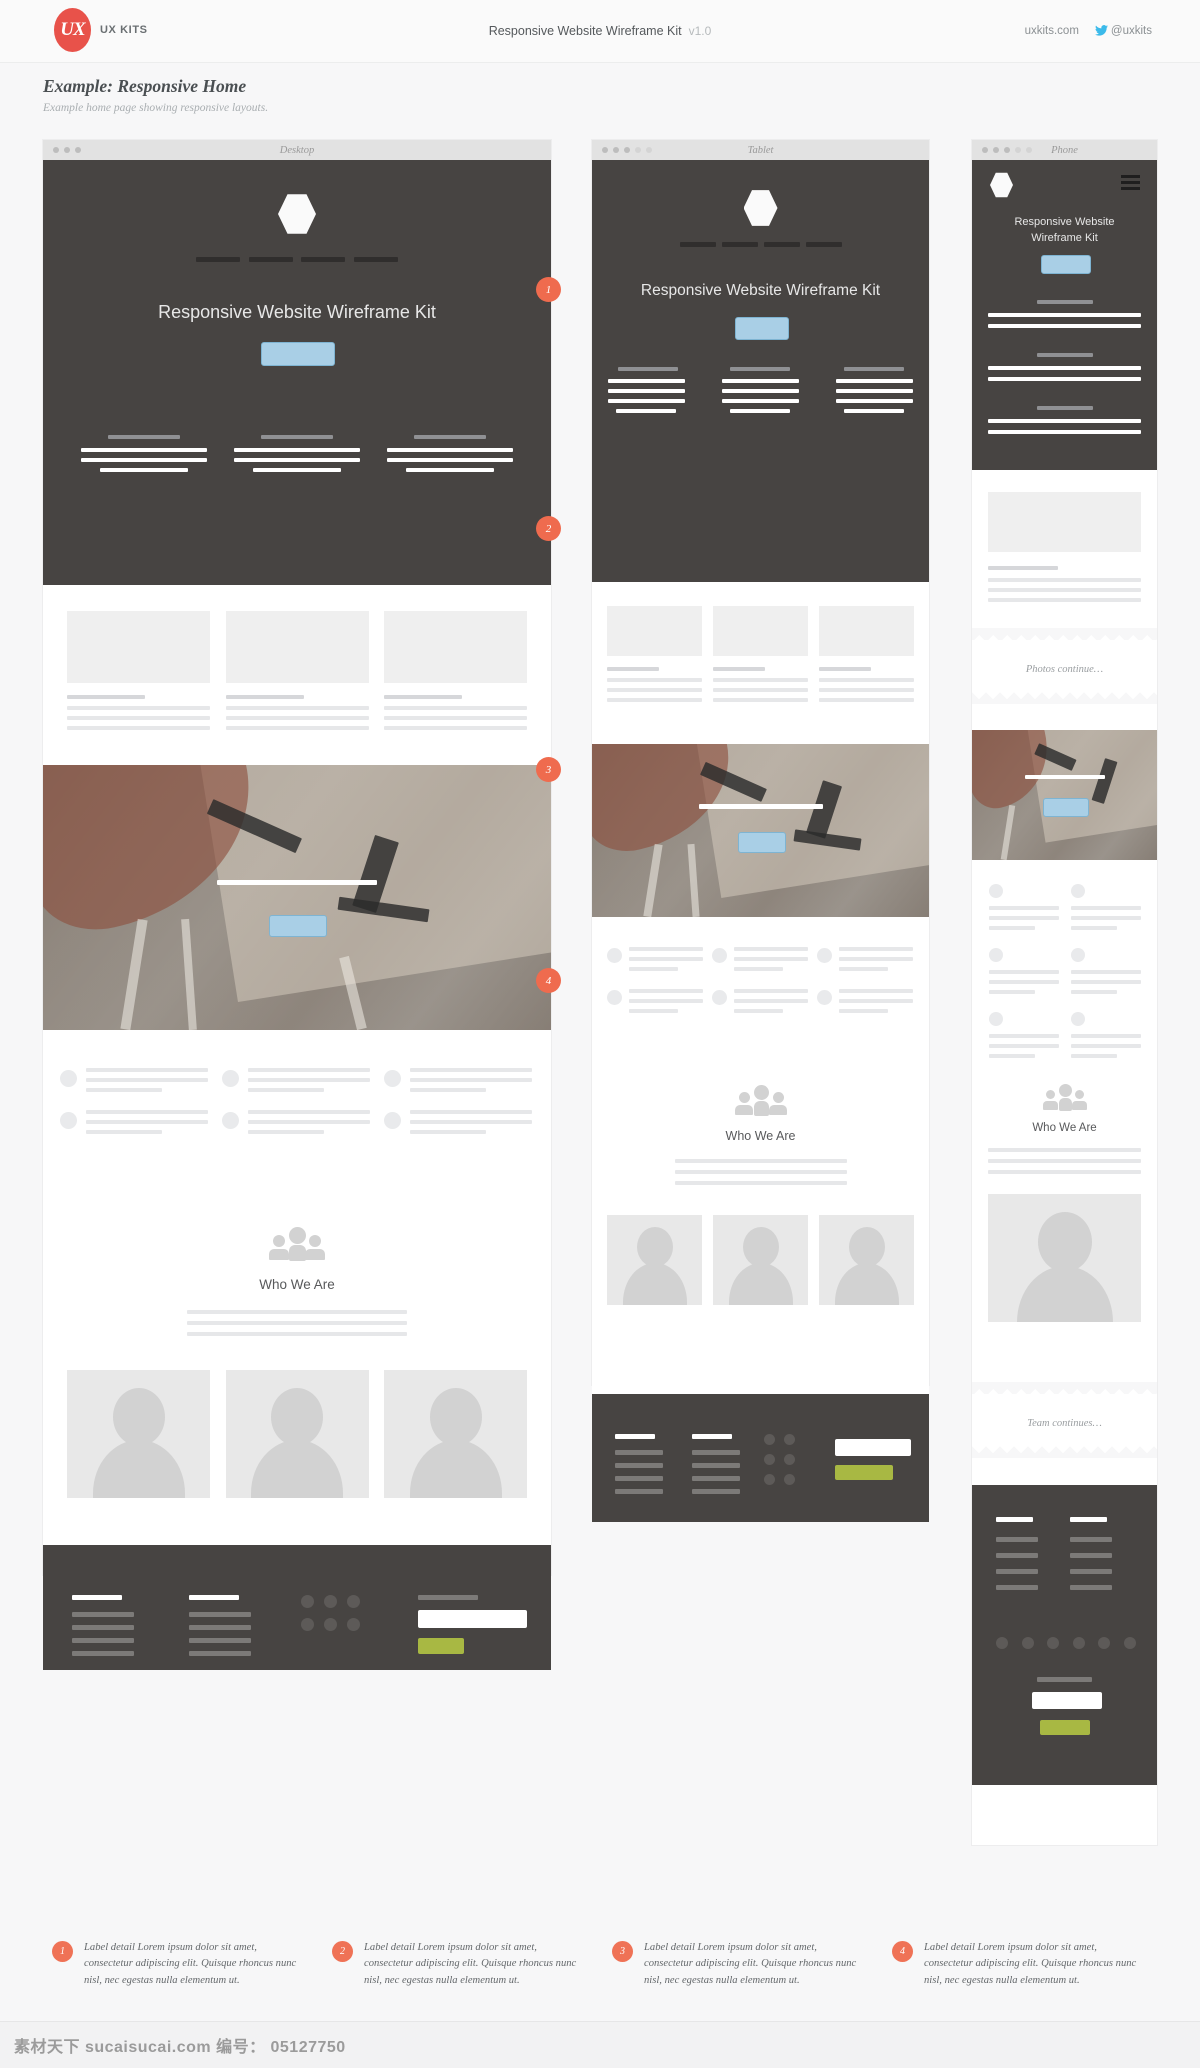  Describe the element at coordinates (1123, 31) in the screenshot. I see `twitter-link: @uxkits` at that location.